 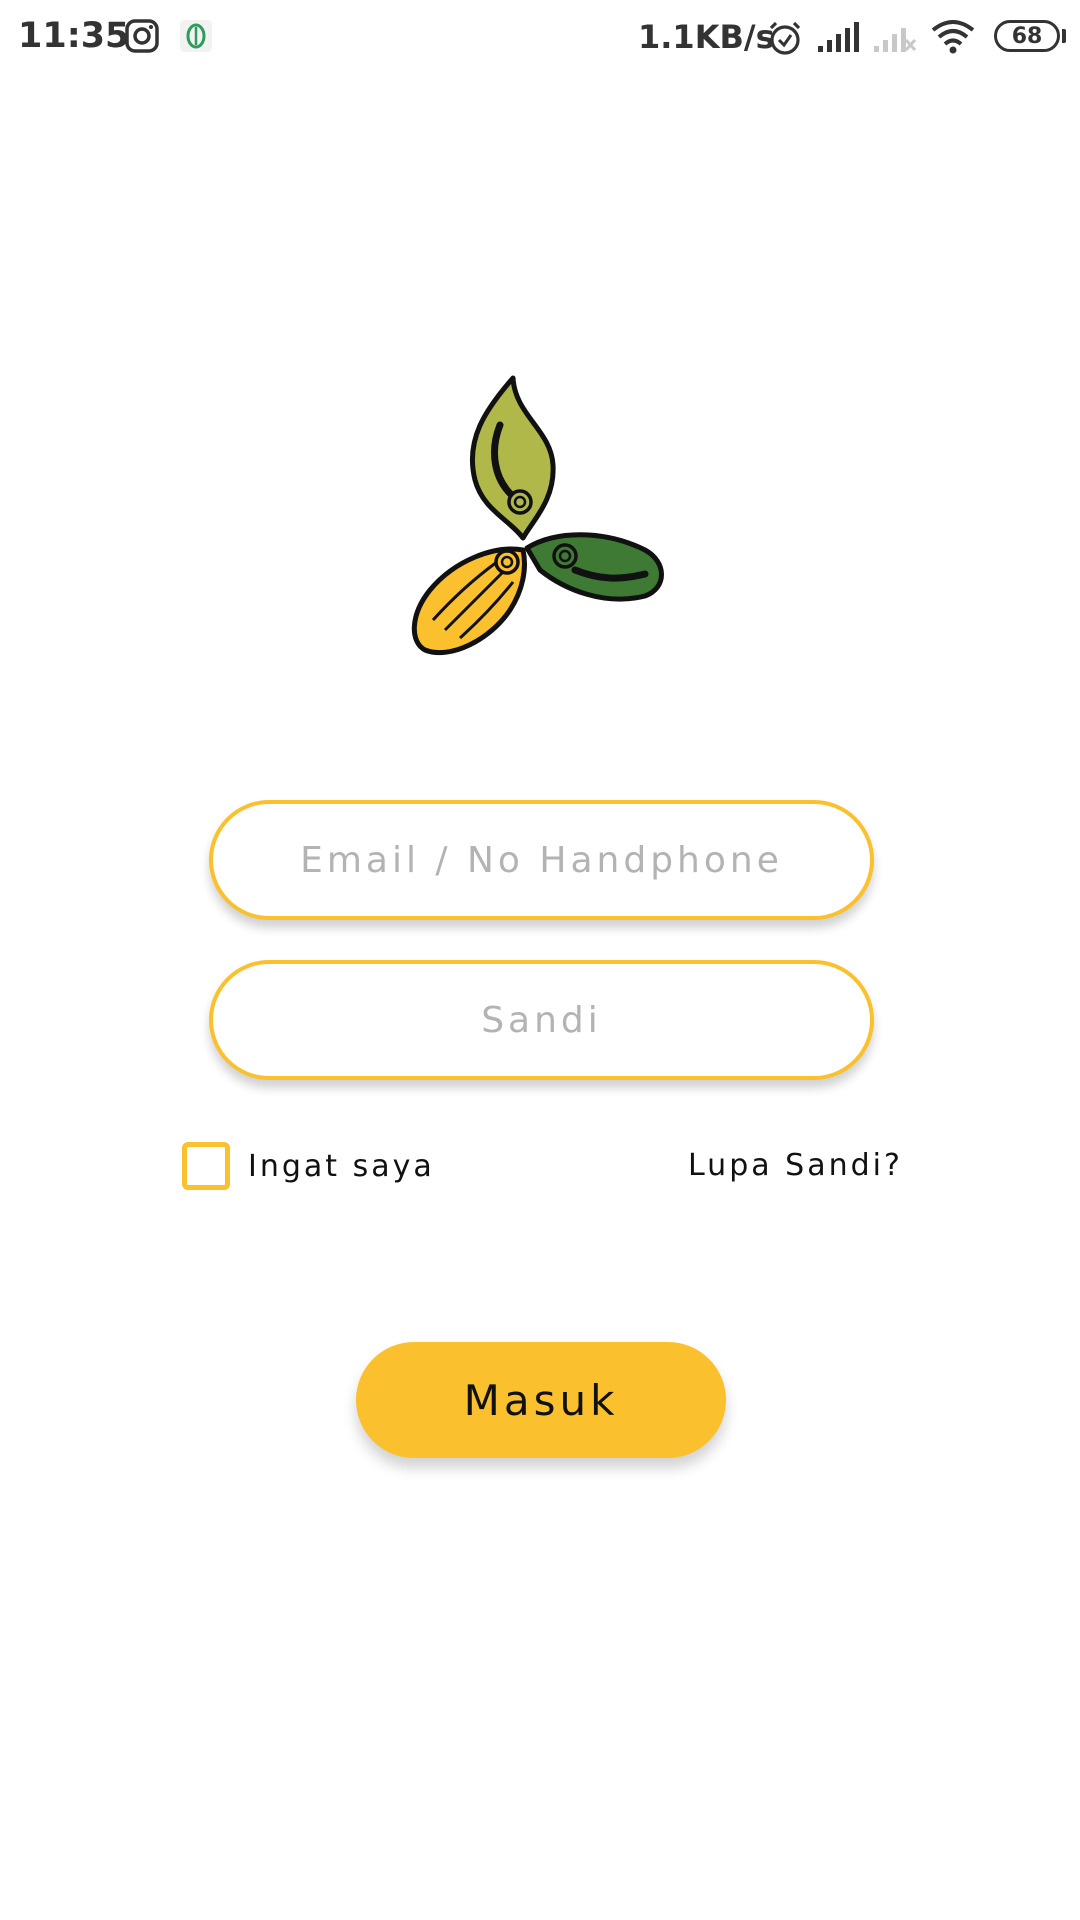 What do you see at coordinates (540, 40) in the screenshot?
I see `status-bar: 11:35 1.1KB/s 68` at bounding box center [540, 40].